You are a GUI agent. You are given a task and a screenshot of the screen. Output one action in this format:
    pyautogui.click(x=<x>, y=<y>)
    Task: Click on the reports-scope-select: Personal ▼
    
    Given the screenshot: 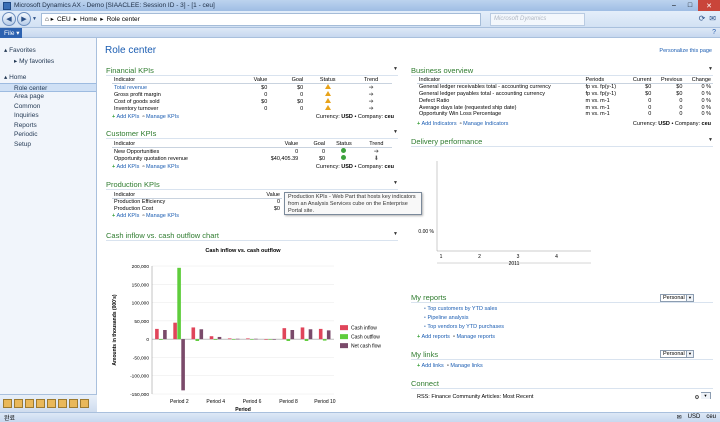 What is the action you would take?
    pyautogui.click(x=677, y=298)
    